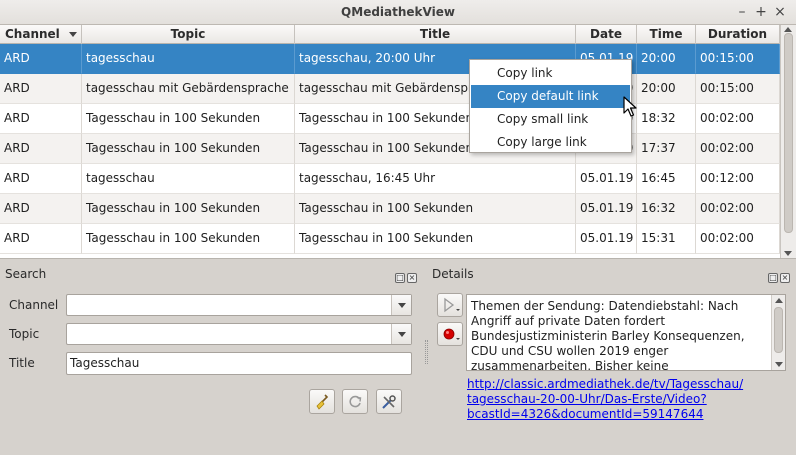 The height and width of the screenshot is (455, 796). I want to click on cell-time: 16:45, so click(666, 179).